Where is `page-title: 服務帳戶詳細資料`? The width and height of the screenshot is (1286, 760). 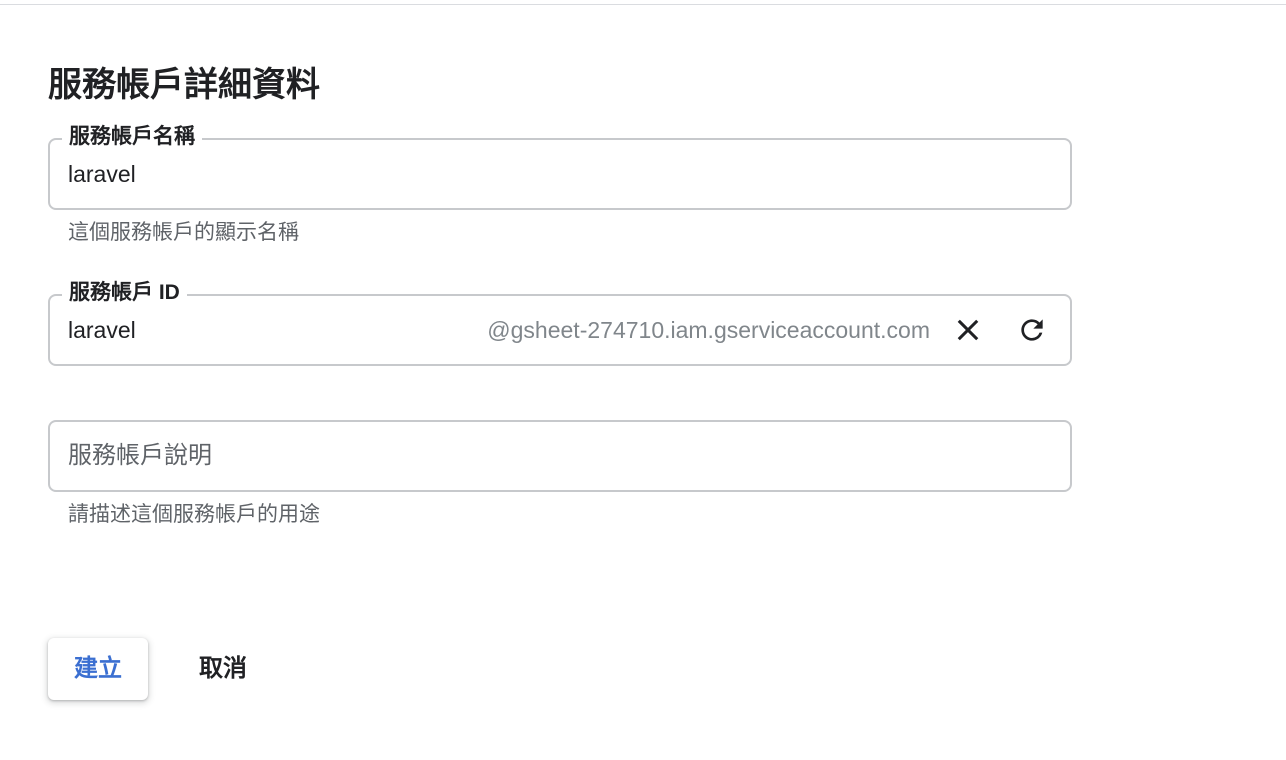
page-title: 服務帳戶詳細資料 is located at coordinates (184, 85).